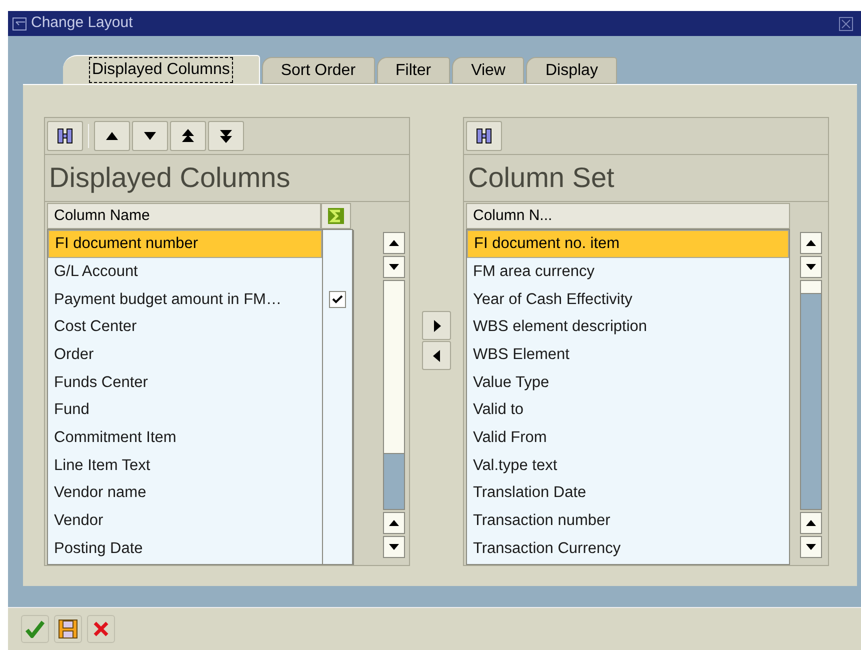 The width and height of the screenshot is (861, 650). I want to click on move-right-button, so click(436, 325).